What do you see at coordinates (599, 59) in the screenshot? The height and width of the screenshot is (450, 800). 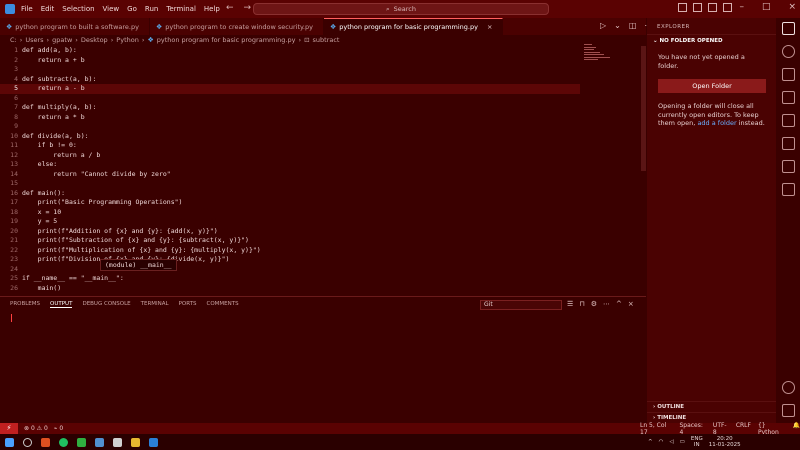 I see `minimap` at bounding box center [599, 59].